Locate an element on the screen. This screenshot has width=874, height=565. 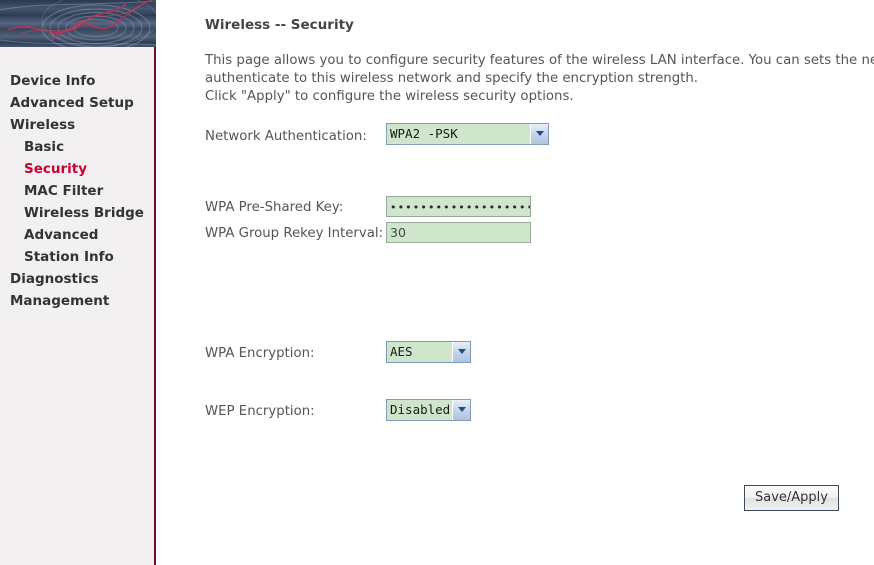
nav-top-spacer is located at coordinates (75, 58).